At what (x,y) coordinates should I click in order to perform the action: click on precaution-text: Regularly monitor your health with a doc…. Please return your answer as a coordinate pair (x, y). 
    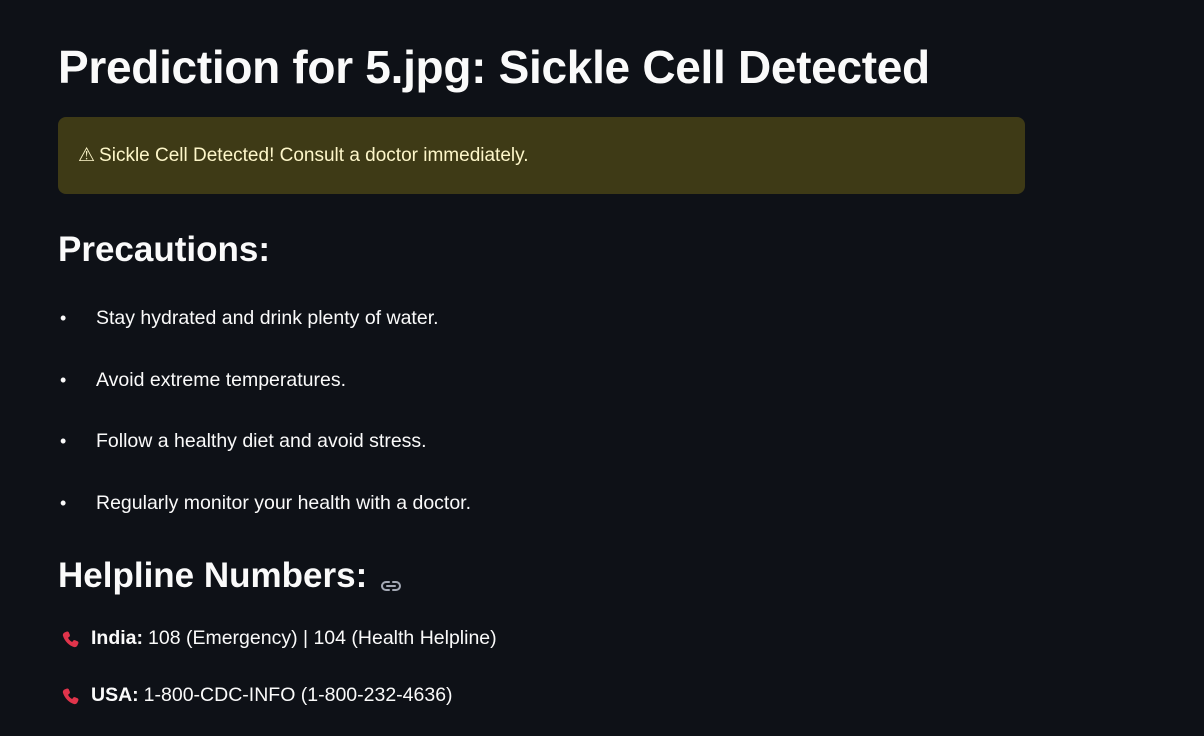
    Looking at the image, I should click on (284, 502).